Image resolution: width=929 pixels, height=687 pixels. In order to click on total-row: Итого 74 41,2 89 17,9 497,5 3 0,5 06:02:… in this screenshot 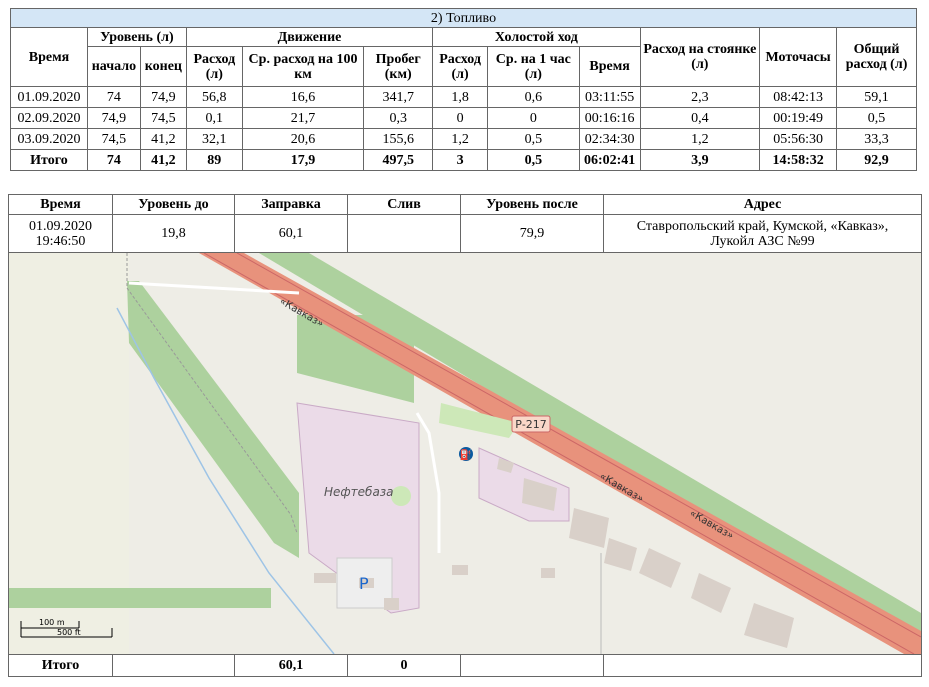, I will do `click(463, 160)`.